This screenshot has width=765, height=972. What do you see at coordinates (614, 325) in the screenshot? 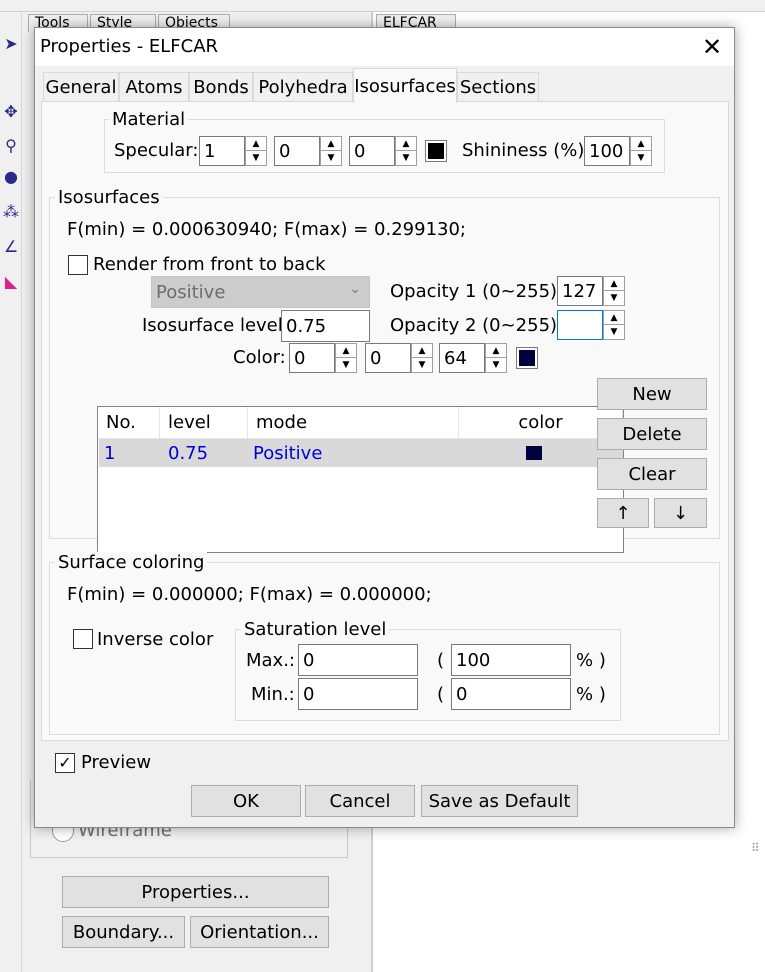
I see `opacity2-stepper: ▲ ▼` at bounding box center [614, 325].